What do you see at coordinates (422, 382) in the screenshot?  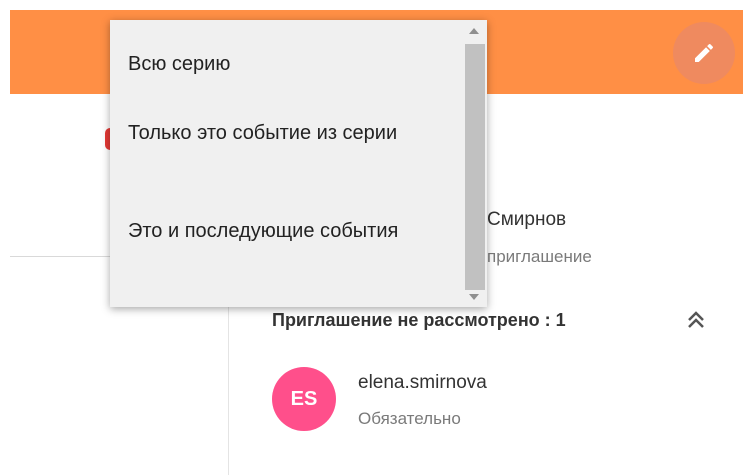 I see `member-name: elena.smirnova` at bounding box center [422, 382].